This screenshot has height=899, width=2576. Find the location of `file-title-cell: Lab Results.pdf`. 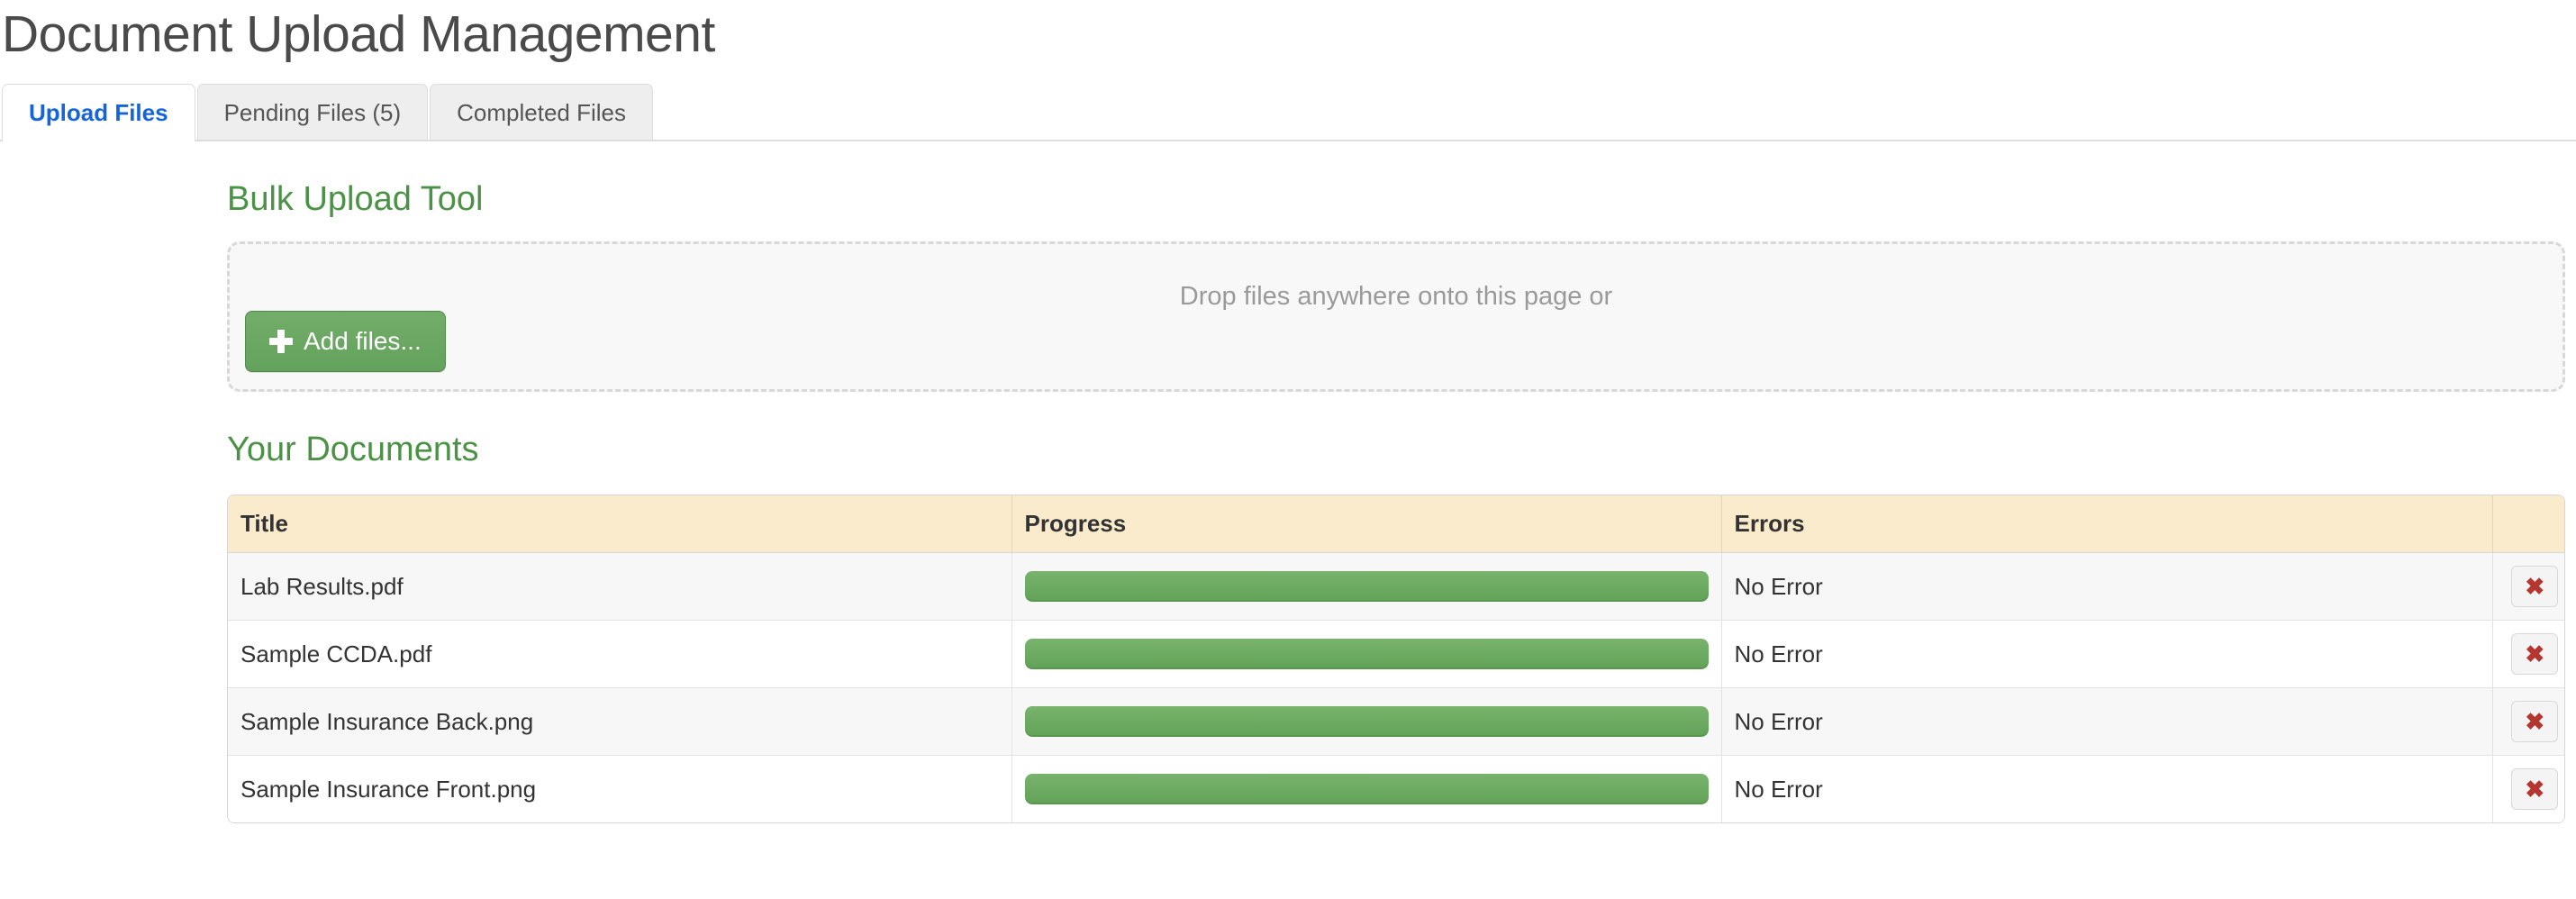

file-title-cell: Lab Results.pdf is located at coordinates (620, 587).